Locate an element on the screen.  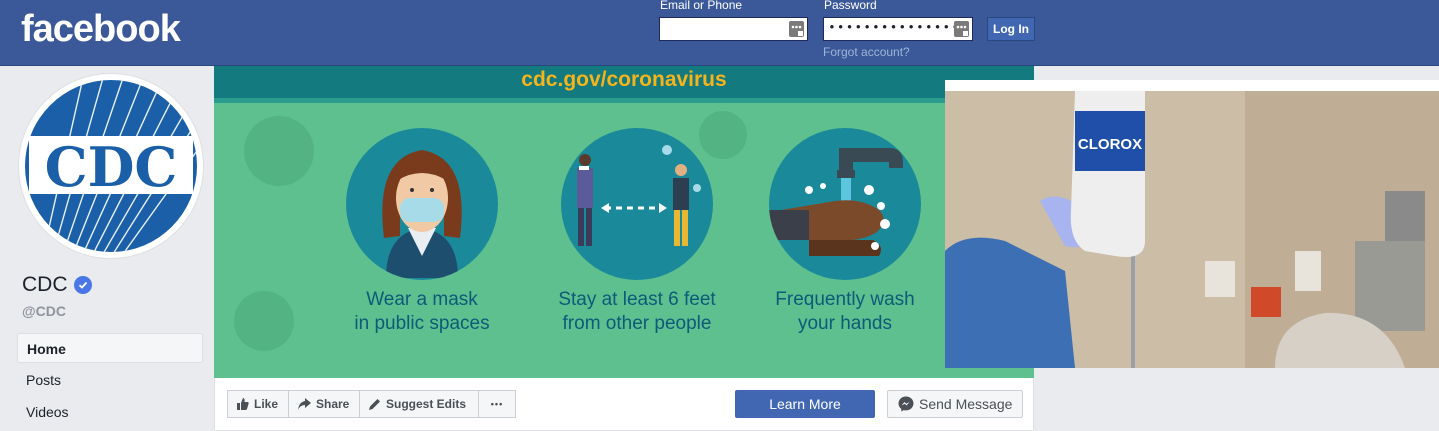
like-button: Like is located at coordinates (258, 404).